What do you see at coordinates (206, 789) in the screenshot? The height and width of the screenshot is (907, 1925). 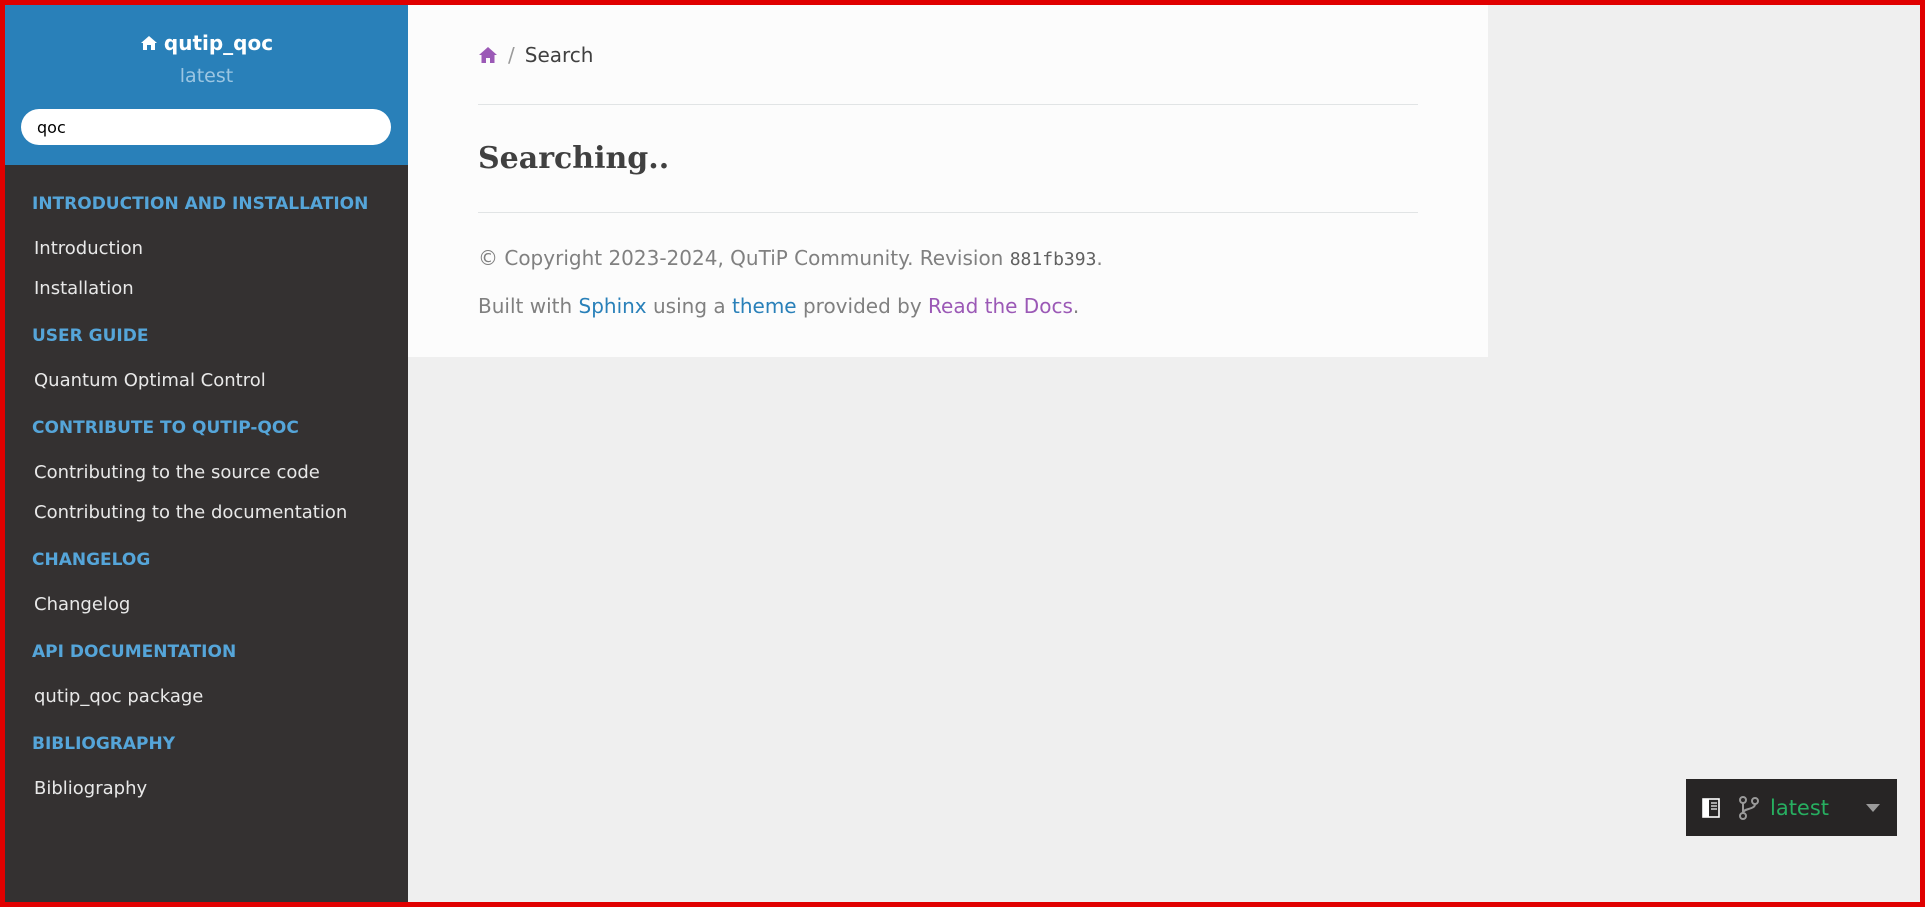 I see `sidebar-item-bibliography: Bibliography` at bounding box center [206, 789].